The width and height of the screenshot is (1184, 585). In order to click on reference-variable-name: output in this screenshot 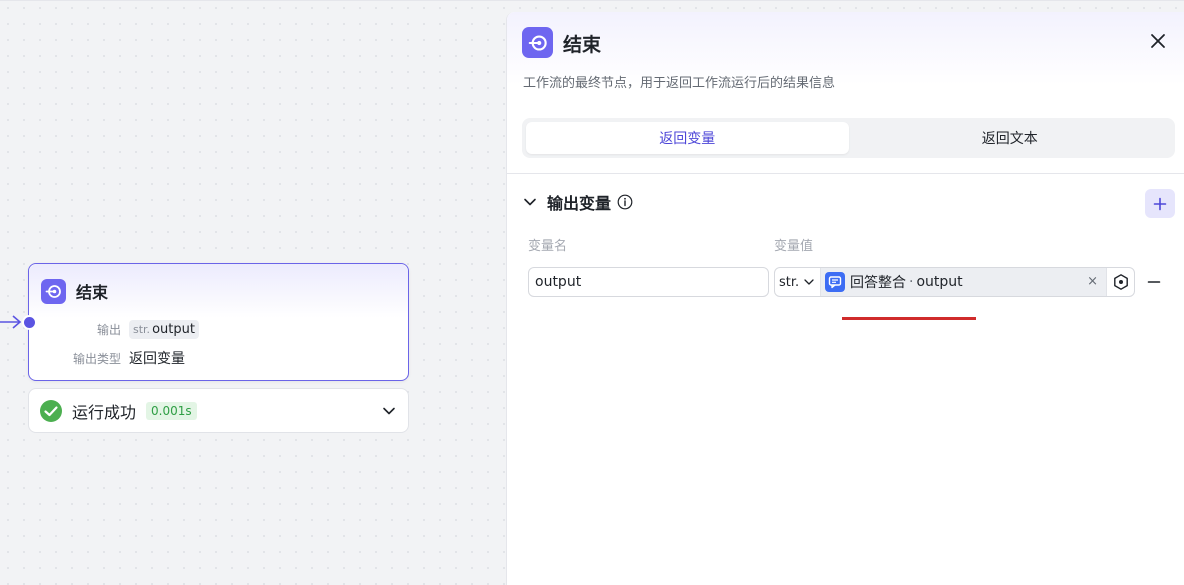, I will do `click(939, 282)`.